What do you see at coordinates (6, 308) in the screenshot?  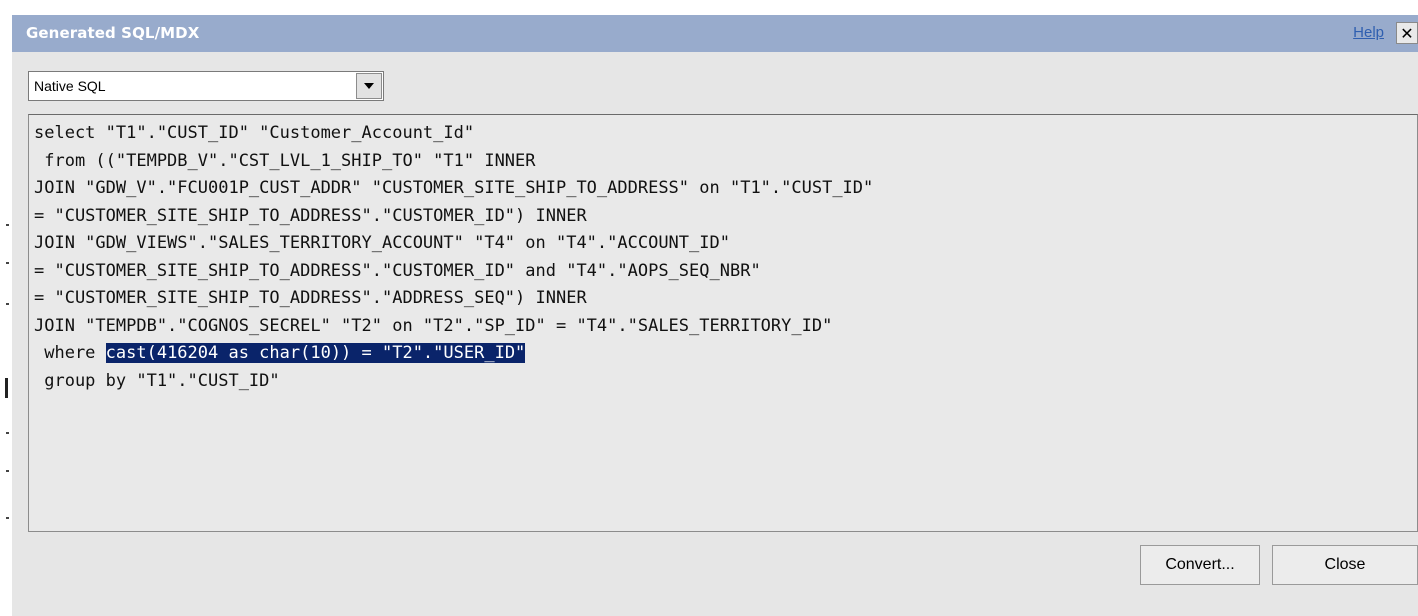 I see `background-edge` at bounding box center [6, 308].